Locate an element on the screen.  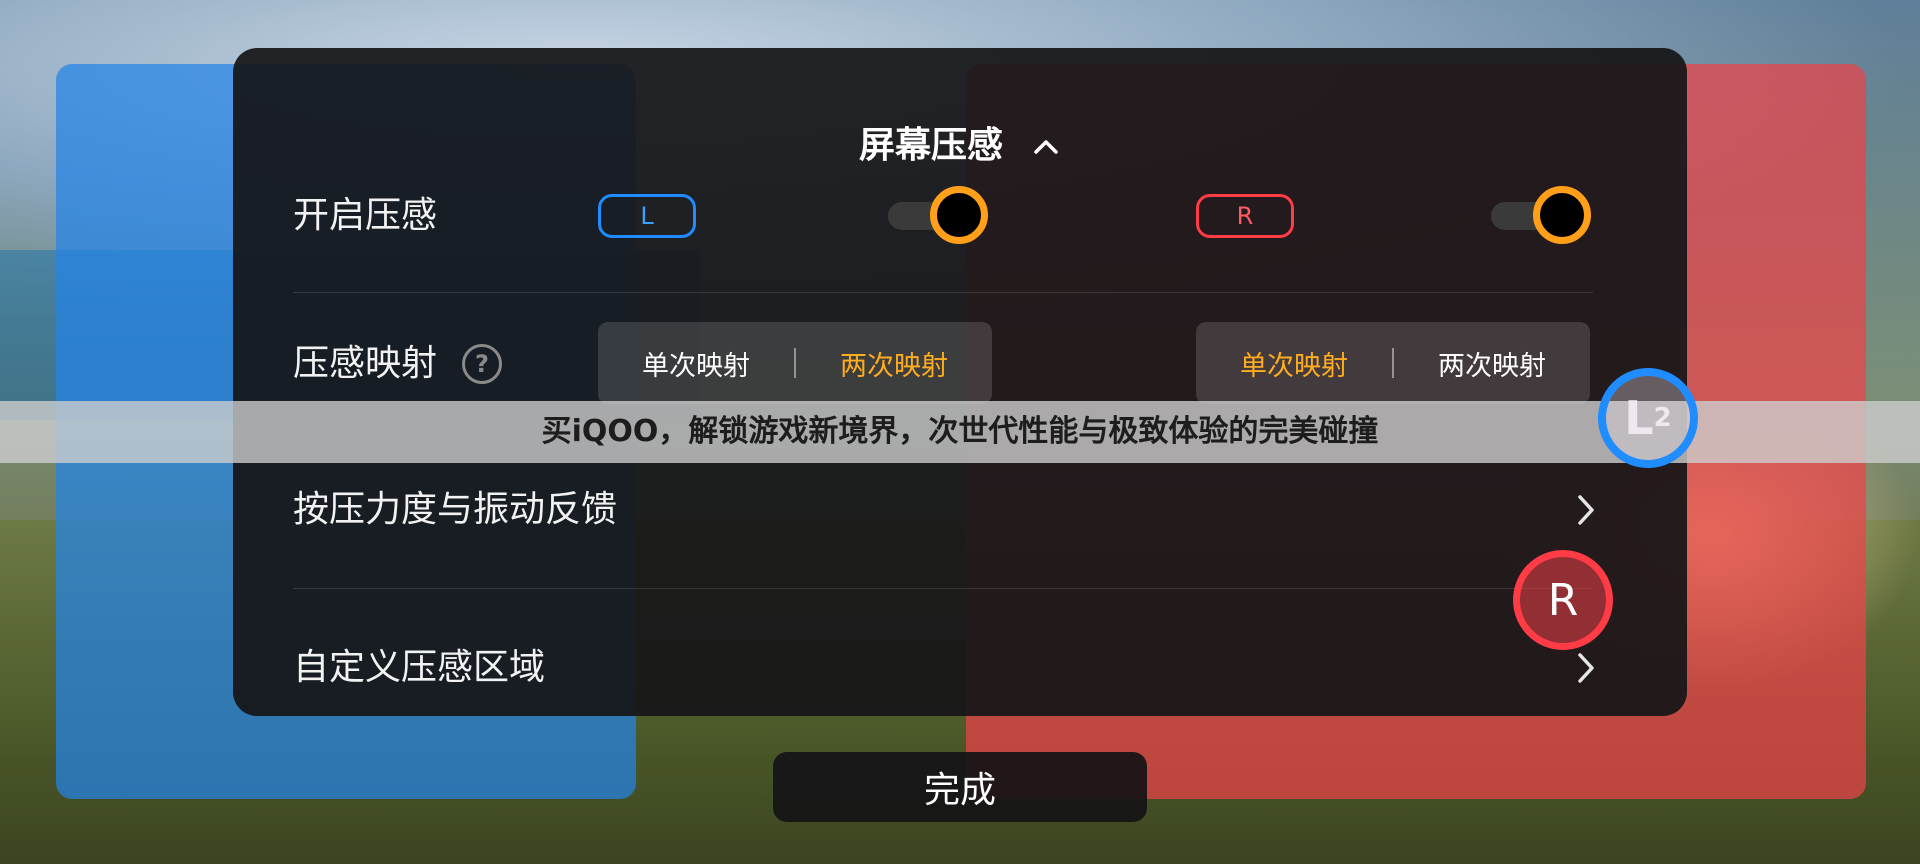
done-button: 完成 is located at coordinates (960, 787).